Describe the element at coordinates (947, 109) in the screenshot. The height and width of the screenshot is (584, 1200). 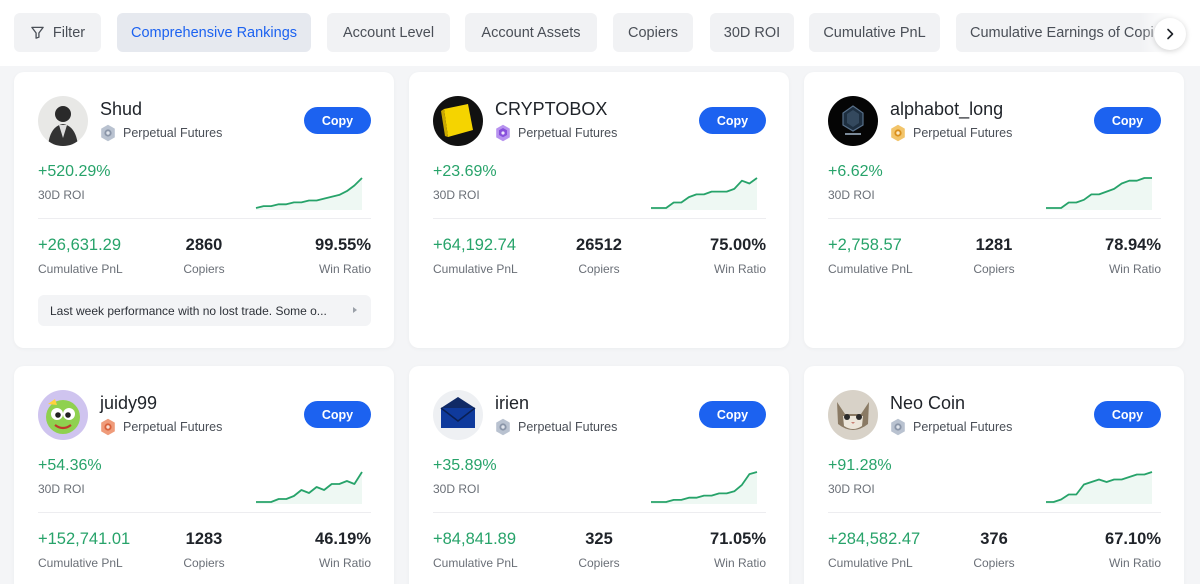
I see `trader-name: alphabot_long` at that location.